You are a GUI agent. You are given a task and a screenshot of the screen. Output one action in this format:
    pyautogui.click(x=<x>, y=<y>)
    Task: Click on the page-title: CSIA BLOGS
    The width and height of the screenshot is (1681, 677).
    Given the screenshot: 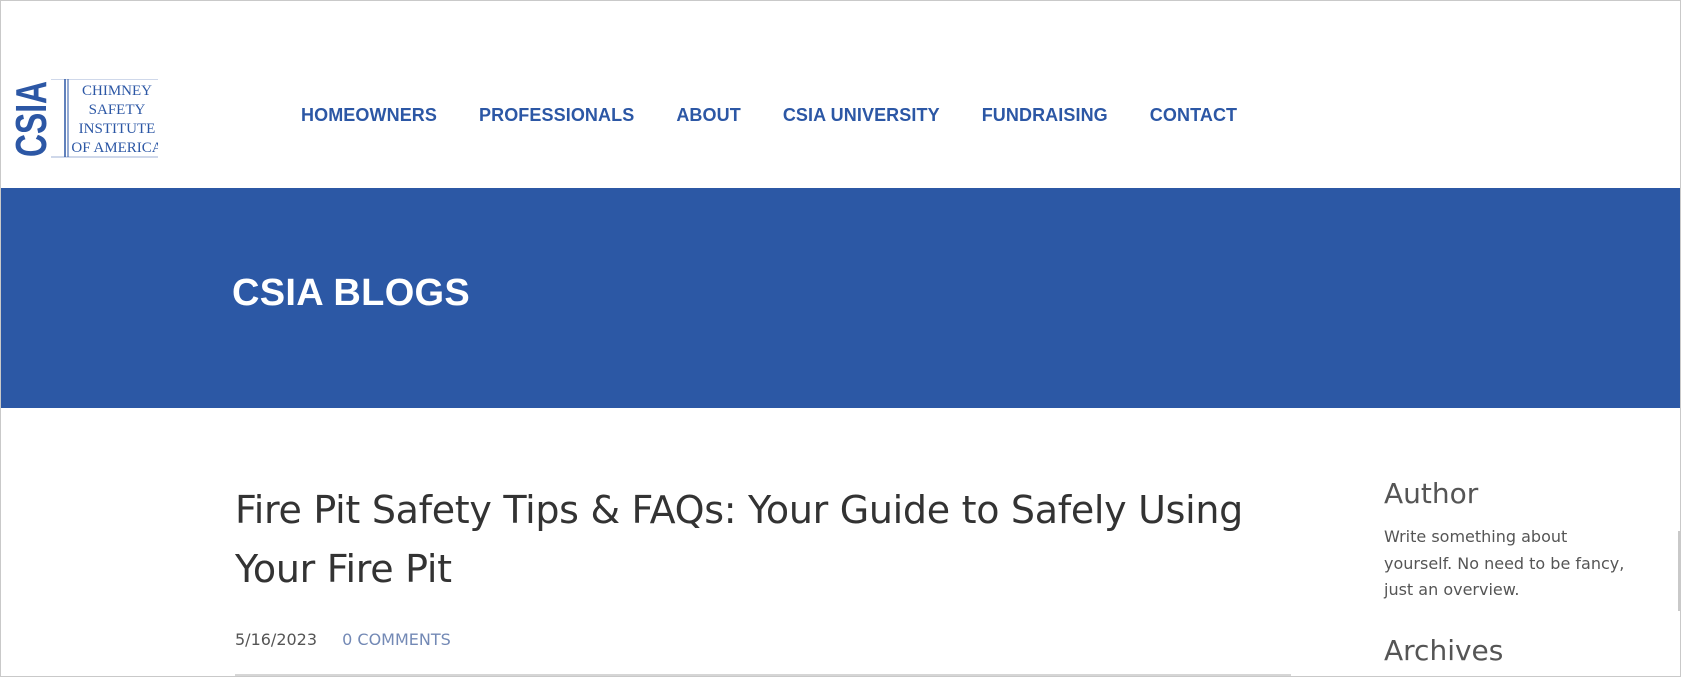 What is the action you would take?
    pyautogui.click(x=351, y=293)
    